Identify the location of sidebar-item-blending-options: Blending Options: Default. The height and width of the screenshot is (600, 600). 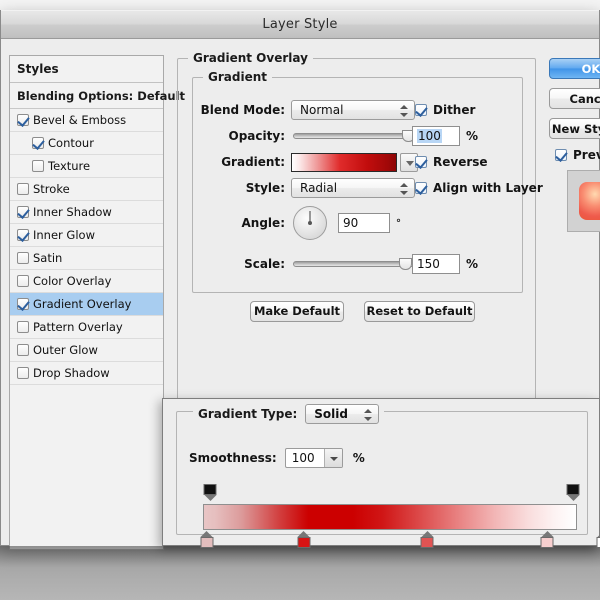
(97, 96).